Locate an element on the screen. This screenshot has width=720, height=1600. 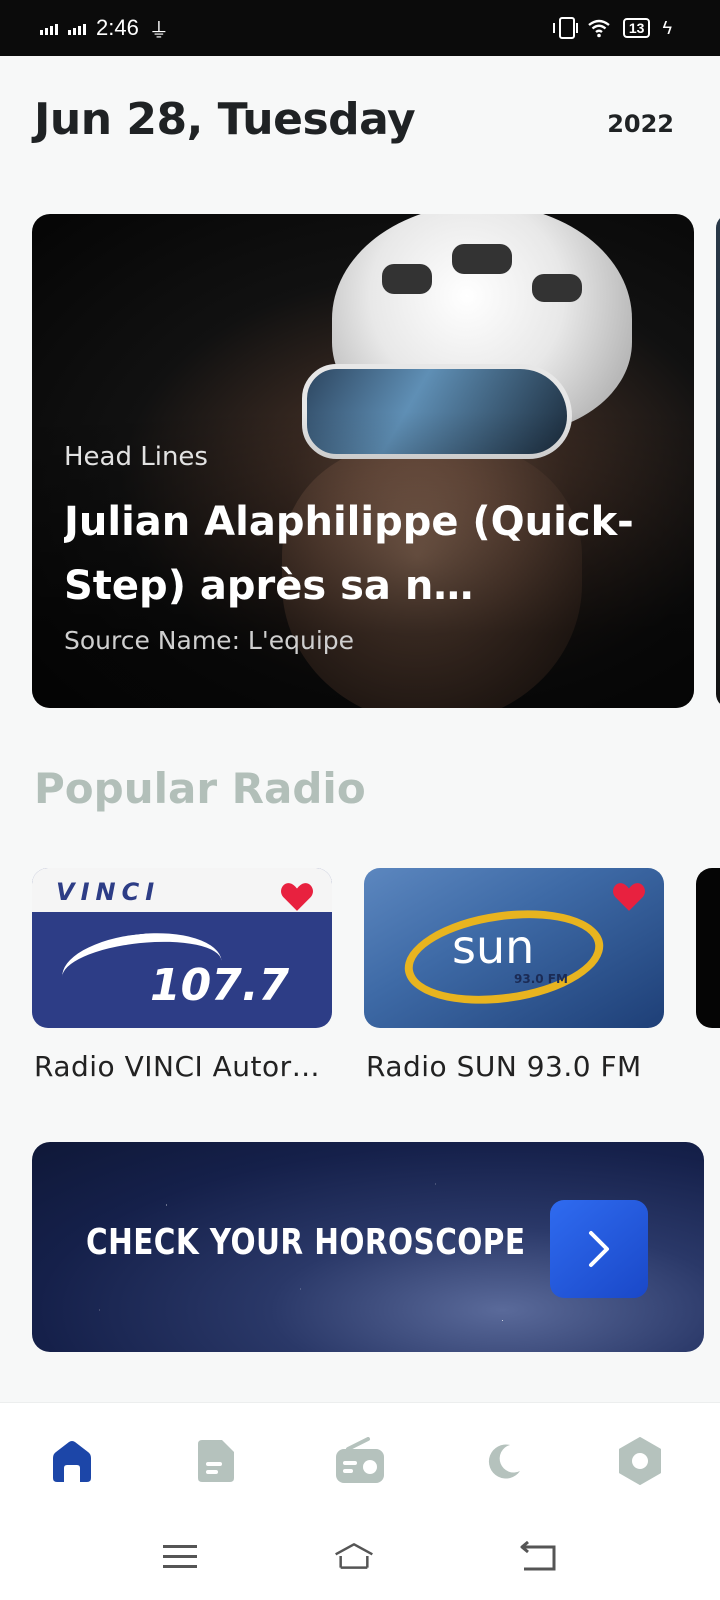
chevron-right-icon is located at coordinates (599, 1249).